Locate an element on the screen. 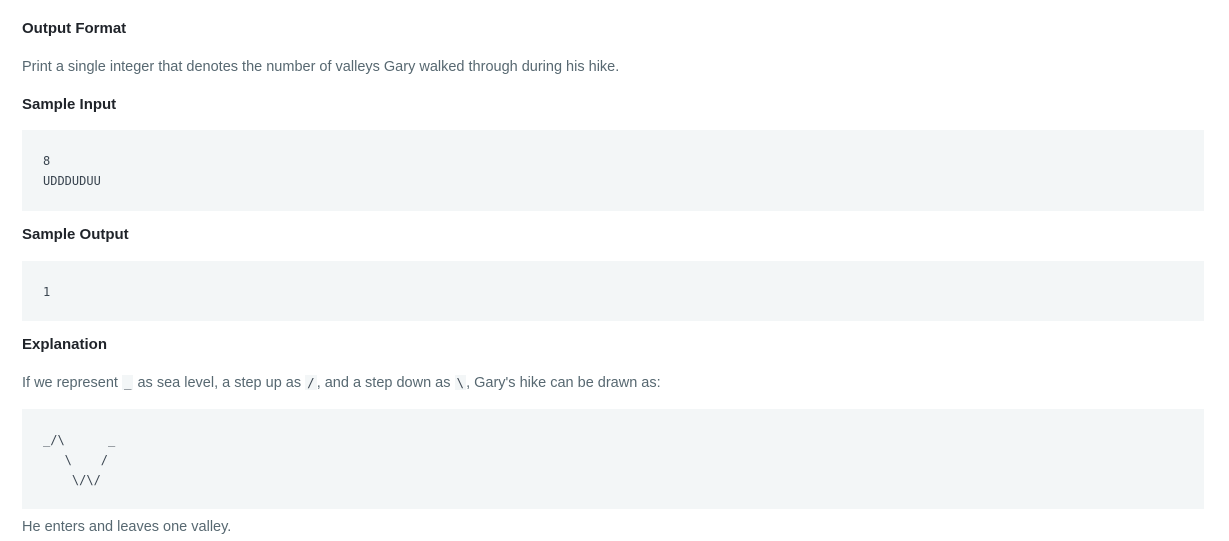 The width and height of the screenshot is (1229, 541). sample-input-line: UDDDUDUU is located at coordinates (72, 181).